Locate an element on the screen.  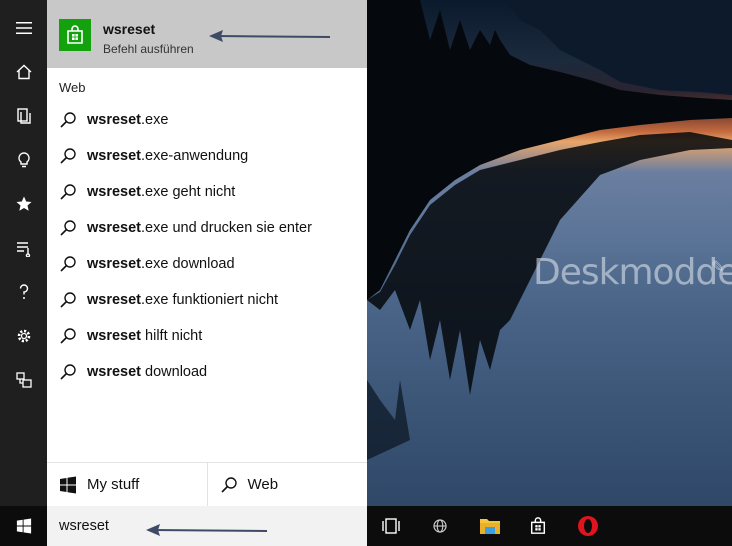
feedback-icon is located at coordinates (23, 380).